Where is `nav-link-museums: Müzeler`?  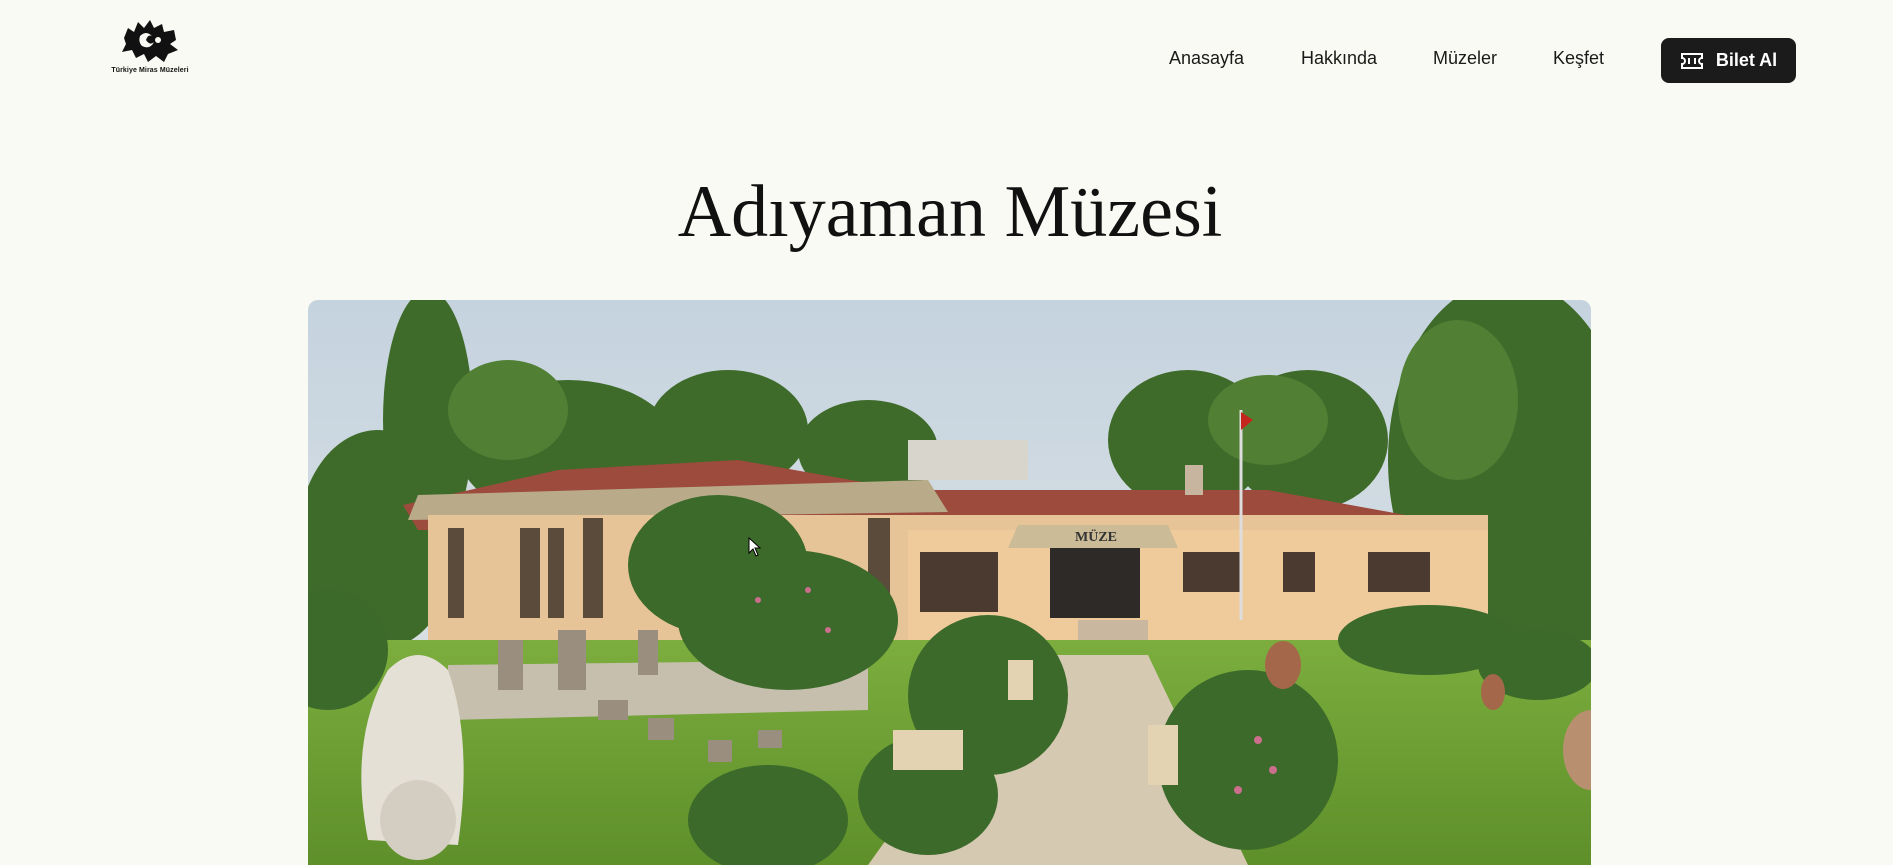
nav-link-museums: Müzeler is located at coordinates (1465, 58).